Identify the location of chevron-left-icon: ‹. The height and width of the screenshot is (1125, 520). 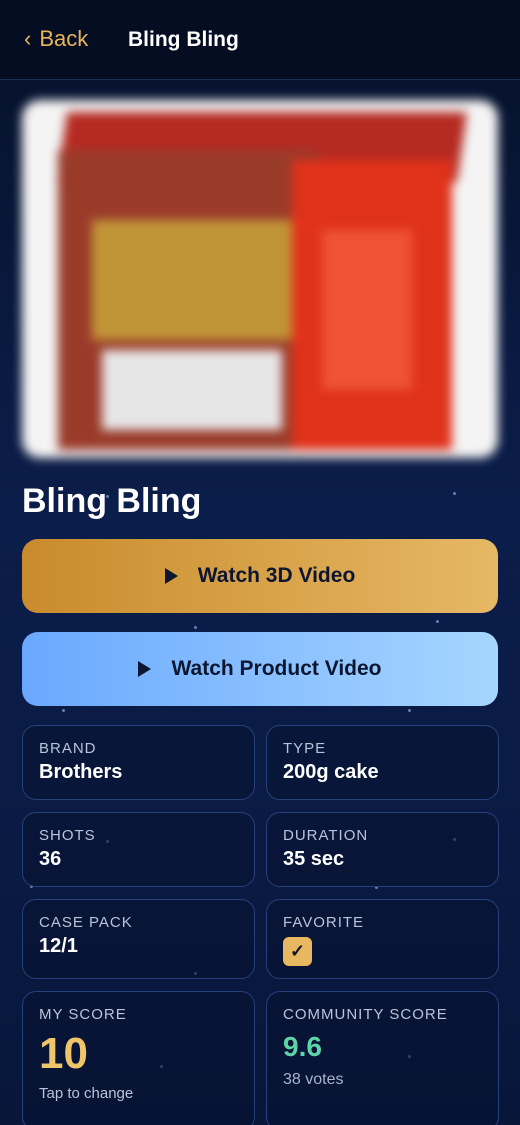
(28, 38).